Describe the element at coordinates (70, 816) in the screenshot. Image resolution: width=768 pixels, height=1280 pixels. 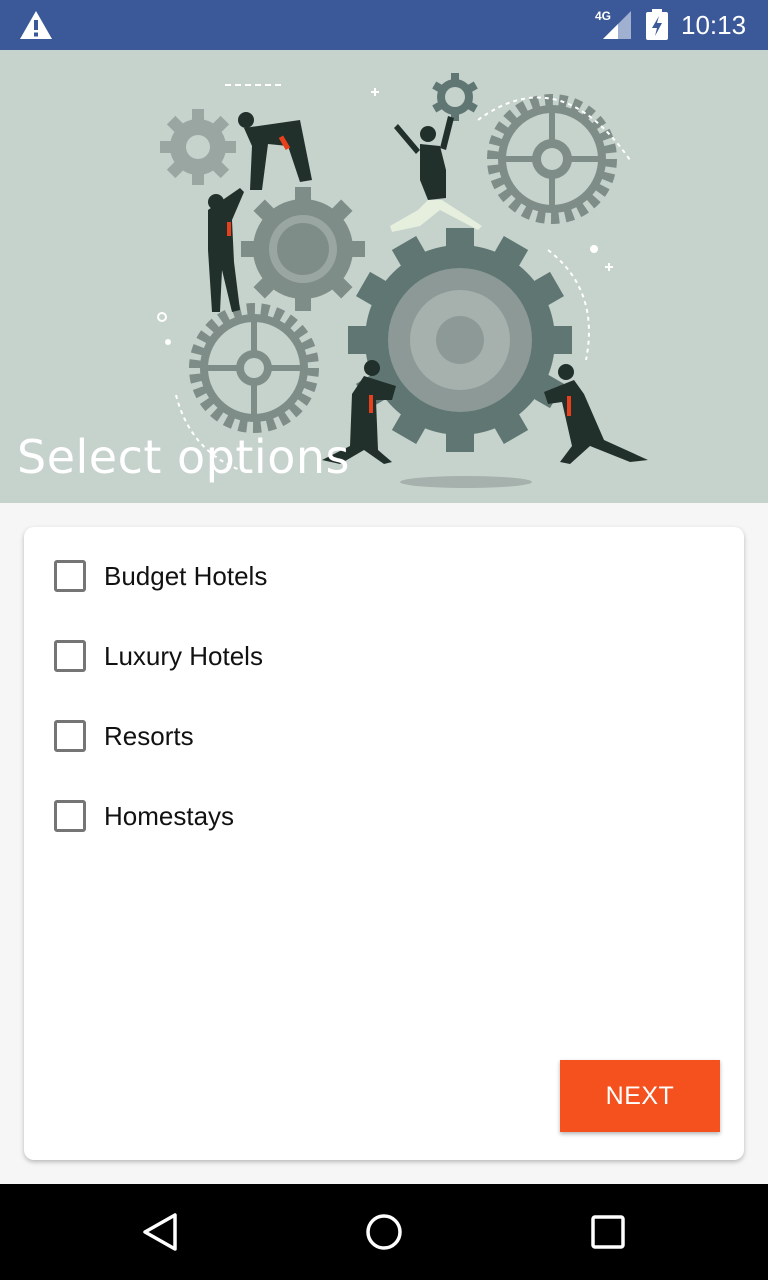
I see `checkbox-homestays` at that location.